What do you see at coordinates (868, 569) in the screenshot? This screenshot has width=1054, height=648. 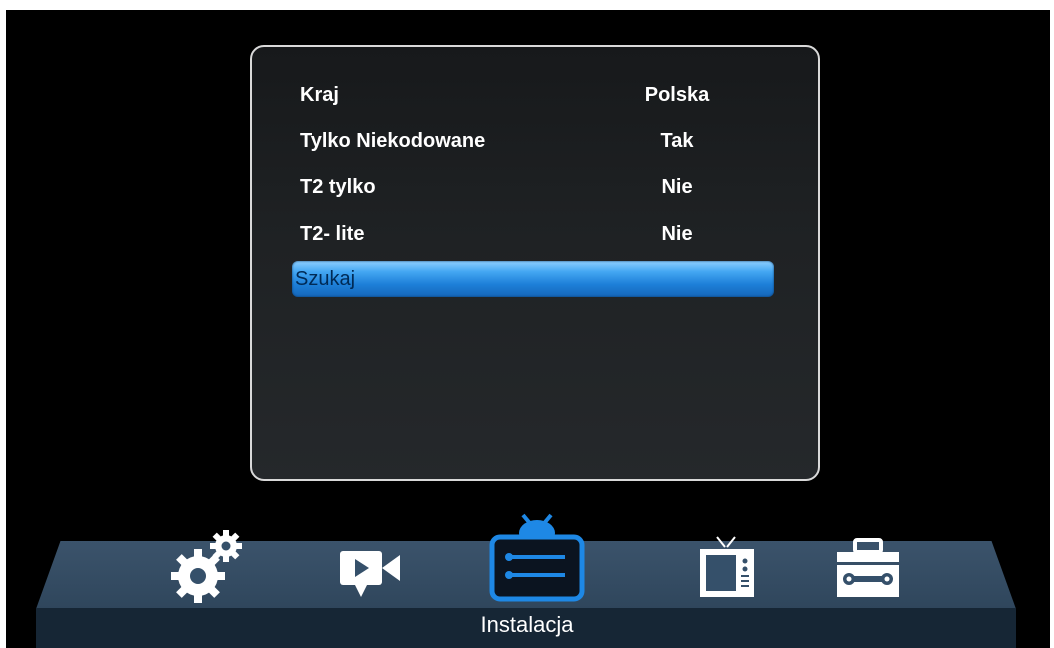 I see `toolbox-icon` at bounding box center [868, 569].